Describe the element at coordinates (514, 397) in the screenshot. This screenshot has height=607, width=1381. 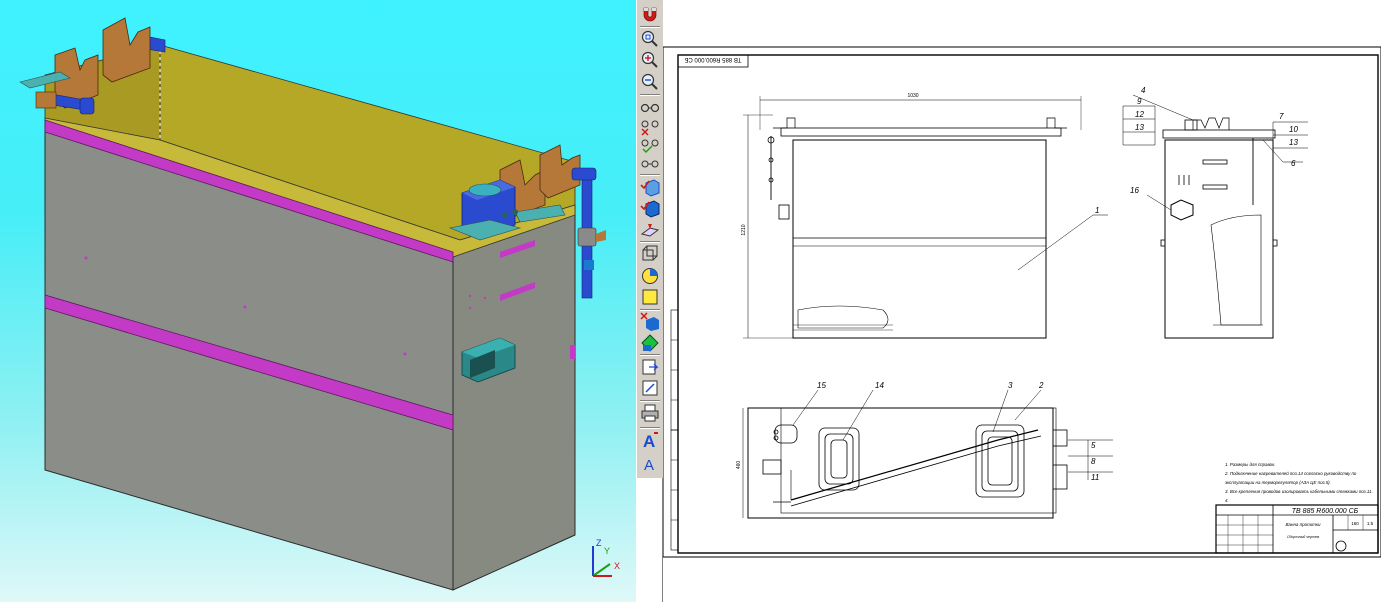
I see `tank-side-face` at that location.